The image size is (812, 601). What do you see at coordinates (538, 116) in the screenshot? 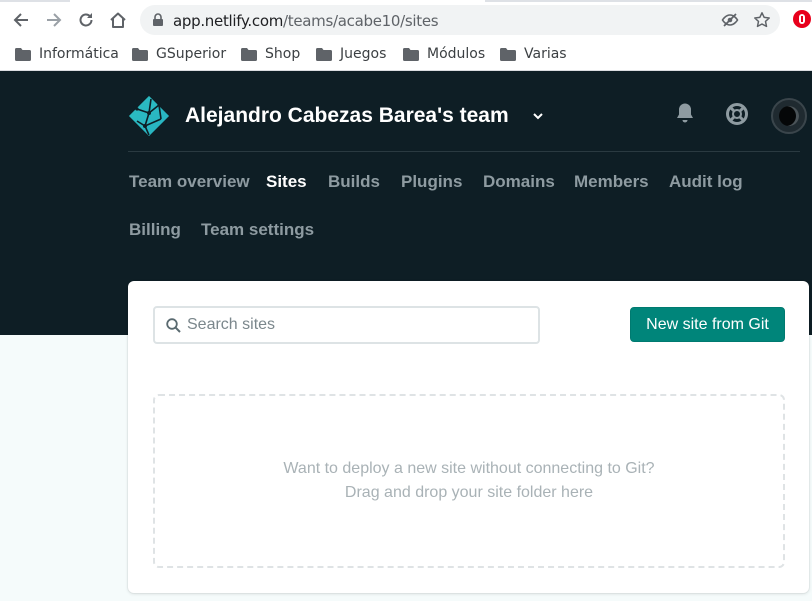
I see `chevron-down-icon` at bounding box center [538, 116].